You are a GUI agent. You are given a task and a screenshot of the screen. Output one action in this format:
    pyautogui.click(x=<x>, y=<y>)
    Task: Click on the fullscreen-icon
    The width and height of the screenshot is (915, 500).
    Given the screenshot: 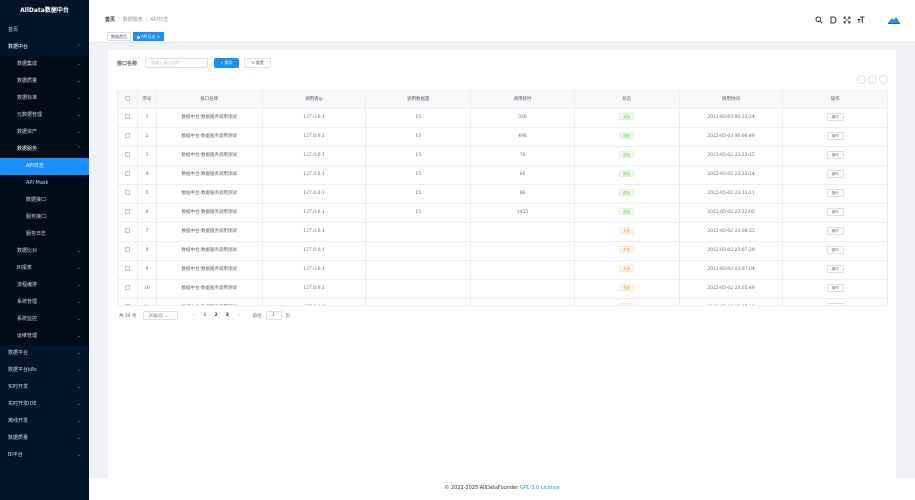 What is the action you would take?
    pyautogui.click(x=847, y=20)
    